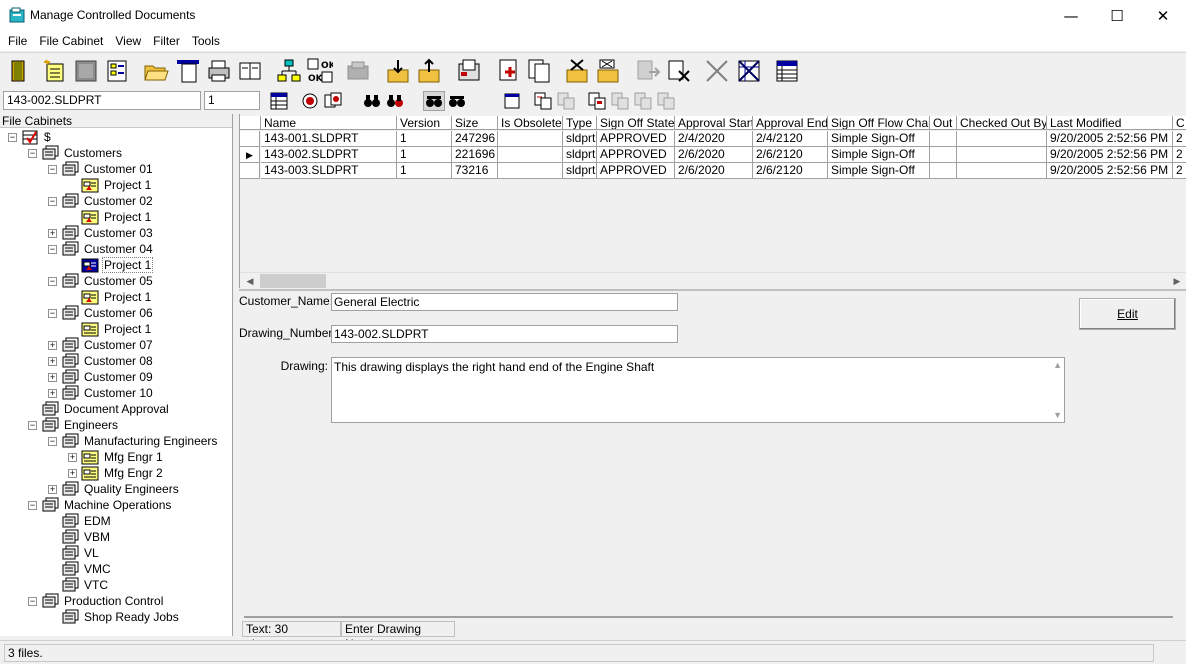 Image resolution: width=1186 pixels, height=664 pixels. I want to click on add-document-button, so click(508, 71).